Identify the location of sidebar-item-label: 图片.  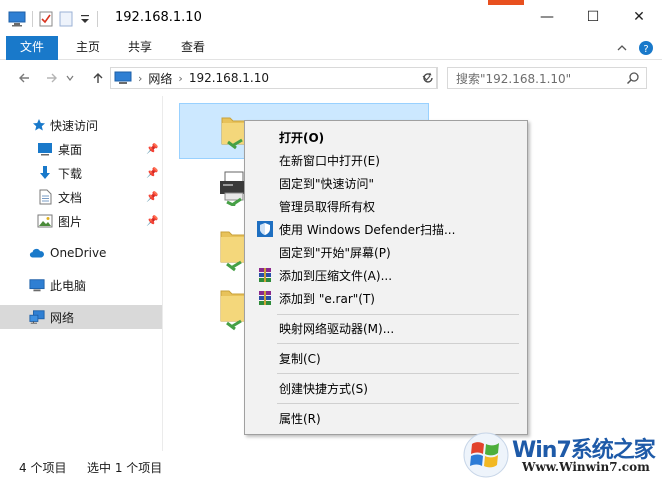
(70, 221).